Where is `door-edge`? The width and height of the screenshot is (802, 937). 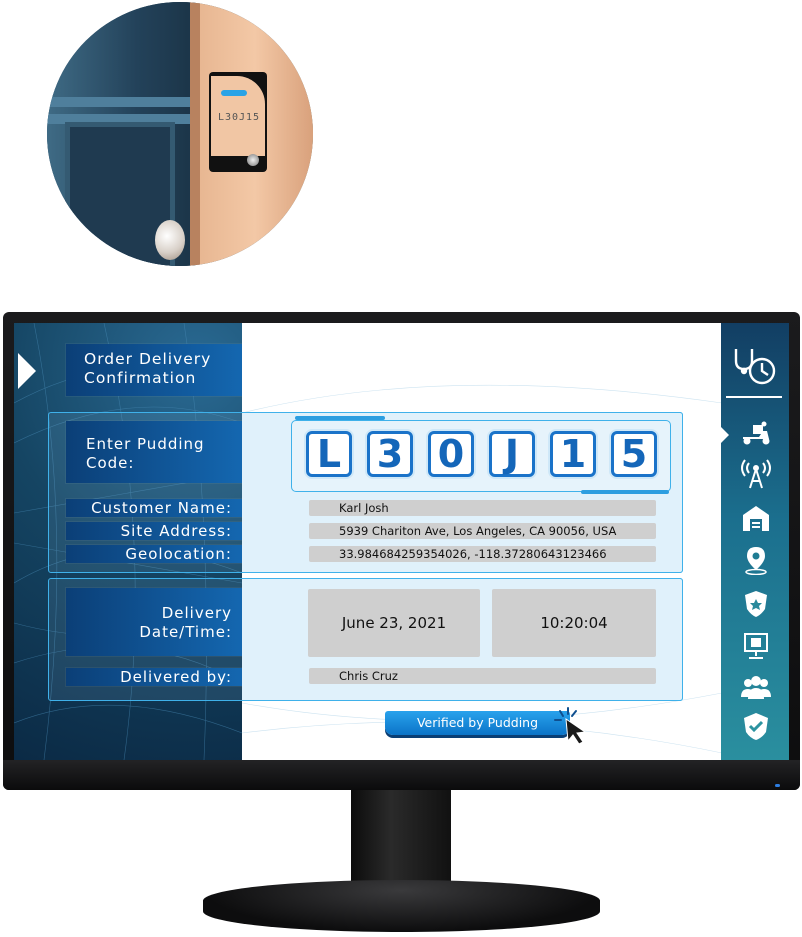
door-edge is located at coordinates (195, 134).